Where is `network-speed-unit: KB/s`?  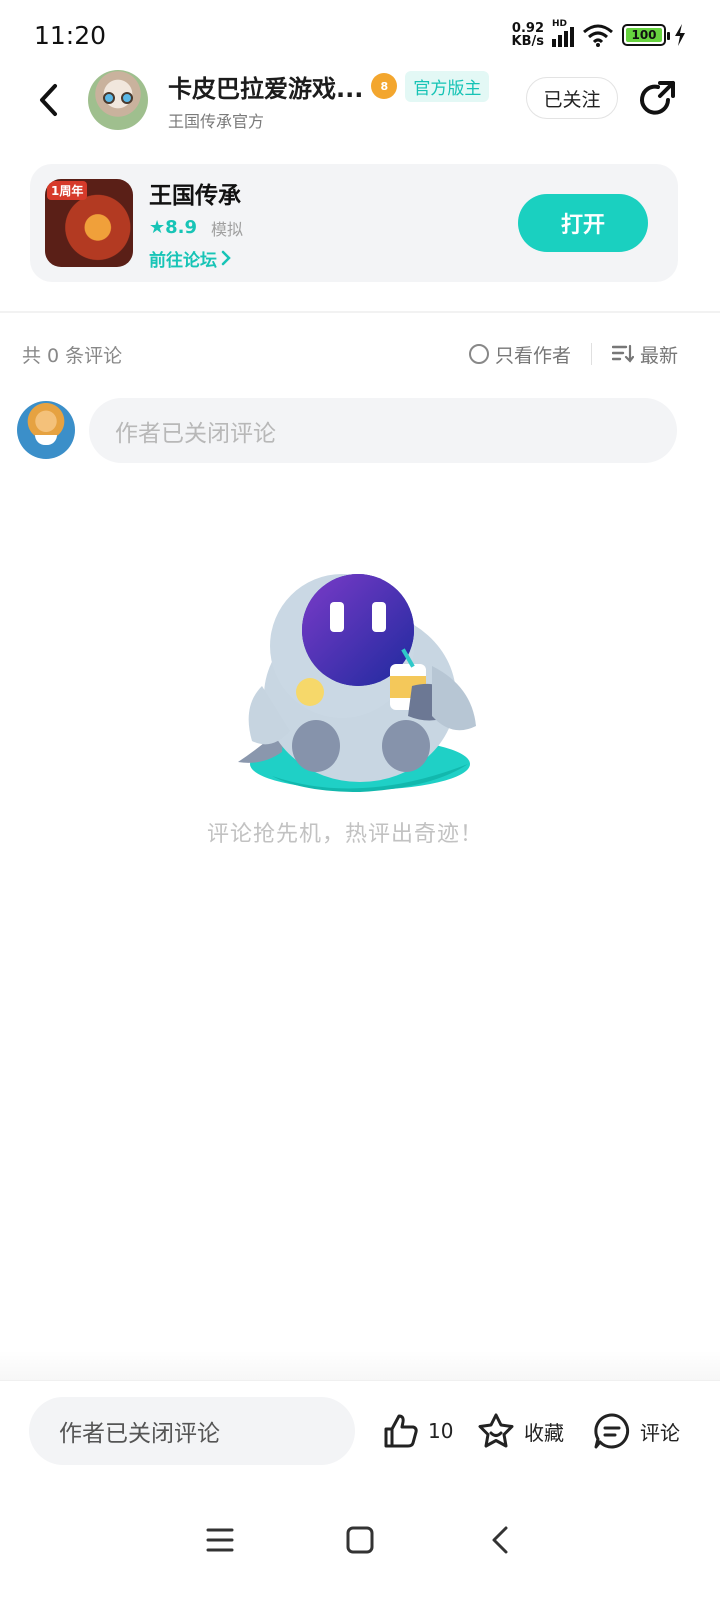
network-speed-unit: KB/s is located at coordinates (527, 41).